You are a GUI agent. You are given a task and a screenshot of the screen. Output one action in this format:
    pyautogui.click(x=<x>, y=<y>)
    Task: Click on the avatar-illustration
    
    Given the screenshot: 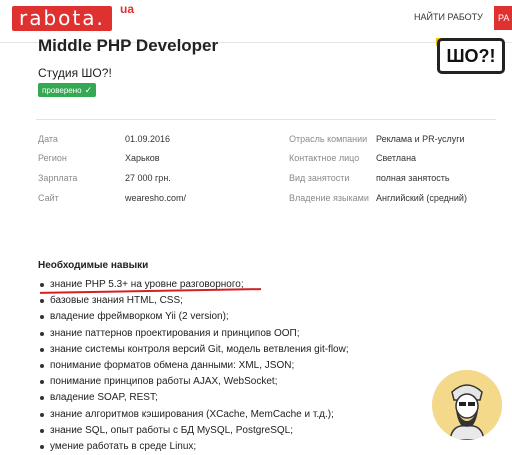 What is the action you would take?
    pyautogui.click(x=467, y=405)
    